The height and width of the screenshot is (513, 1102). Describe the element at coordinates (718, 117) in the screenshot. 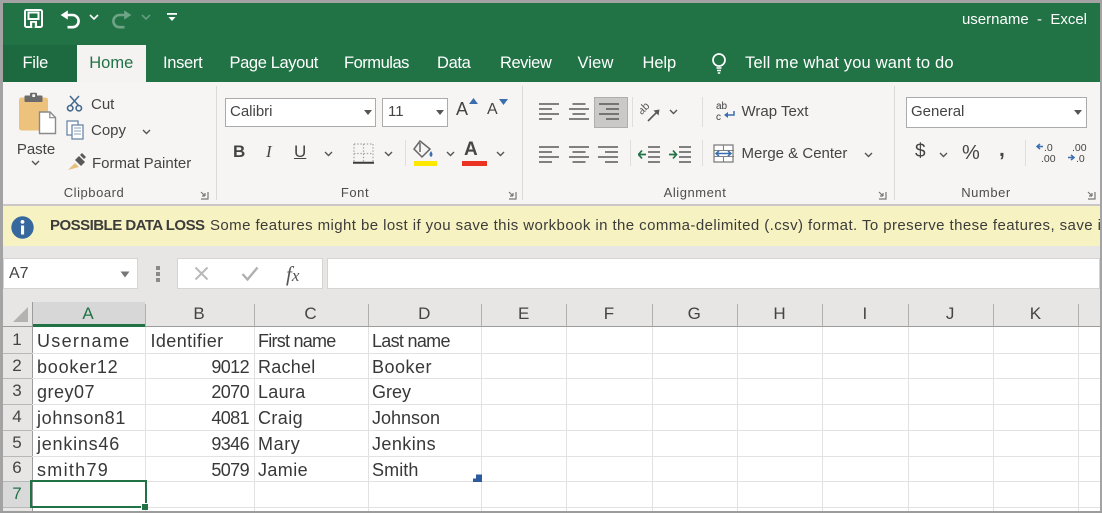

I see `svg-text: c` at that location.